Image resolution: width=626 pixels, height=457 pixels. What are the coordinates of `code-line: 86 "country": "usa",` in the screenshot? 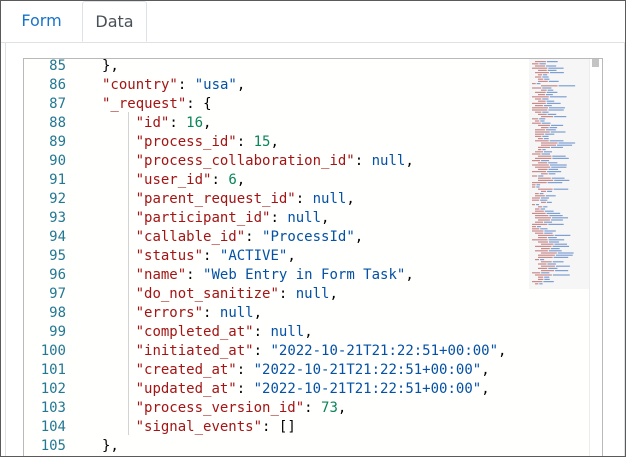 It's located at (276, 85).